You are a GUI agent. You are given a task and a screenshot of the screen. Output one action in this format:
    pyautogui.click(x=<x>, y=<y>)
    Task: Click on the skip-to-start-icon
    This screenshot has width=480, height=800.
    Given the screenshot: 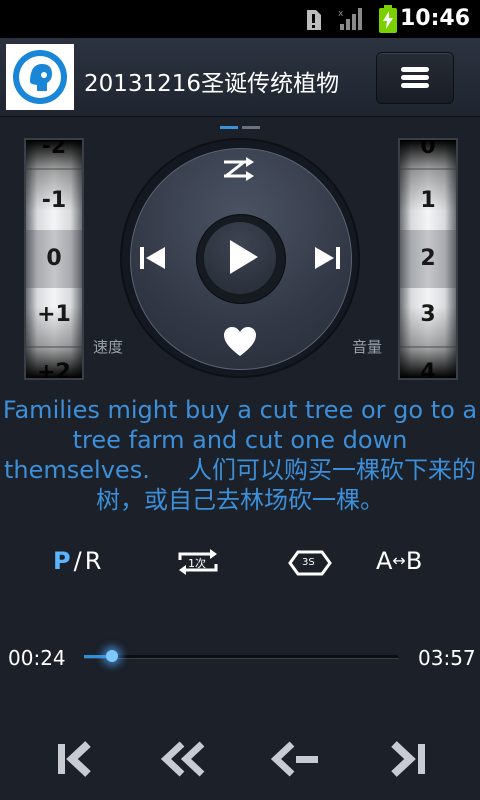 What is the action you would take?
    pyautogui.click(x=82, y=759)
    